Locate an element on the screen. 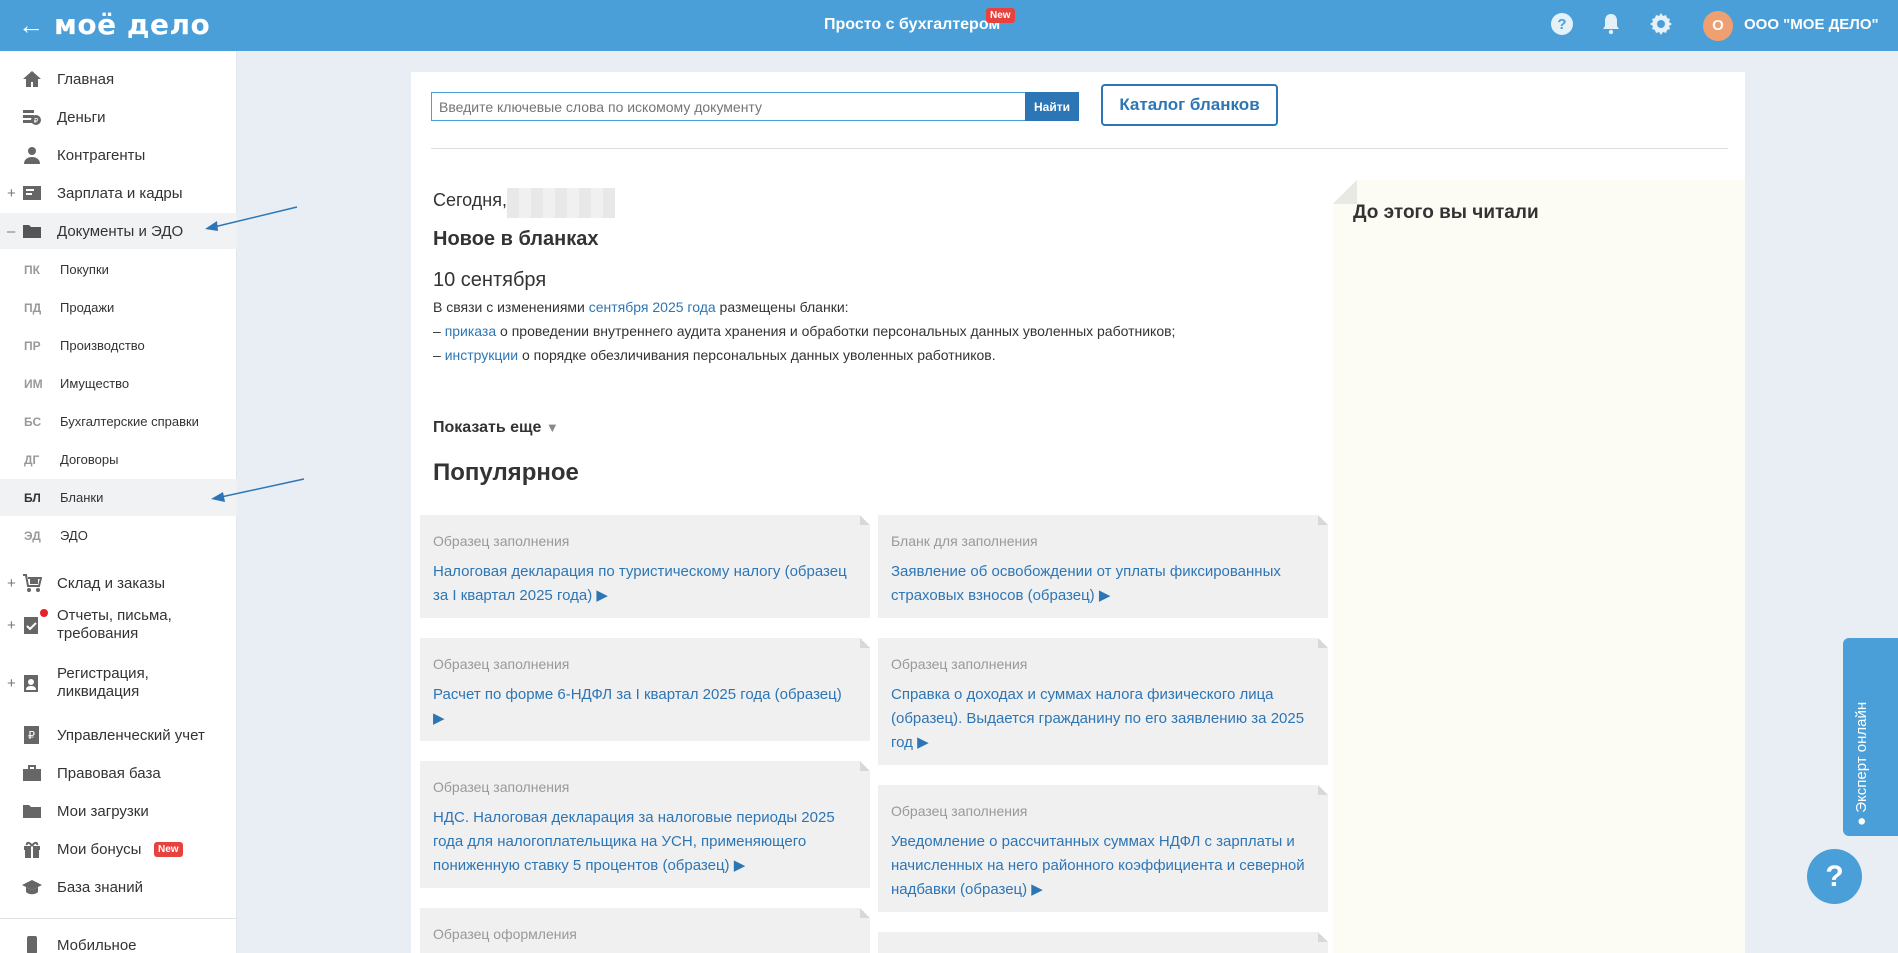  blurred-date is located at coordinates (561, 203).